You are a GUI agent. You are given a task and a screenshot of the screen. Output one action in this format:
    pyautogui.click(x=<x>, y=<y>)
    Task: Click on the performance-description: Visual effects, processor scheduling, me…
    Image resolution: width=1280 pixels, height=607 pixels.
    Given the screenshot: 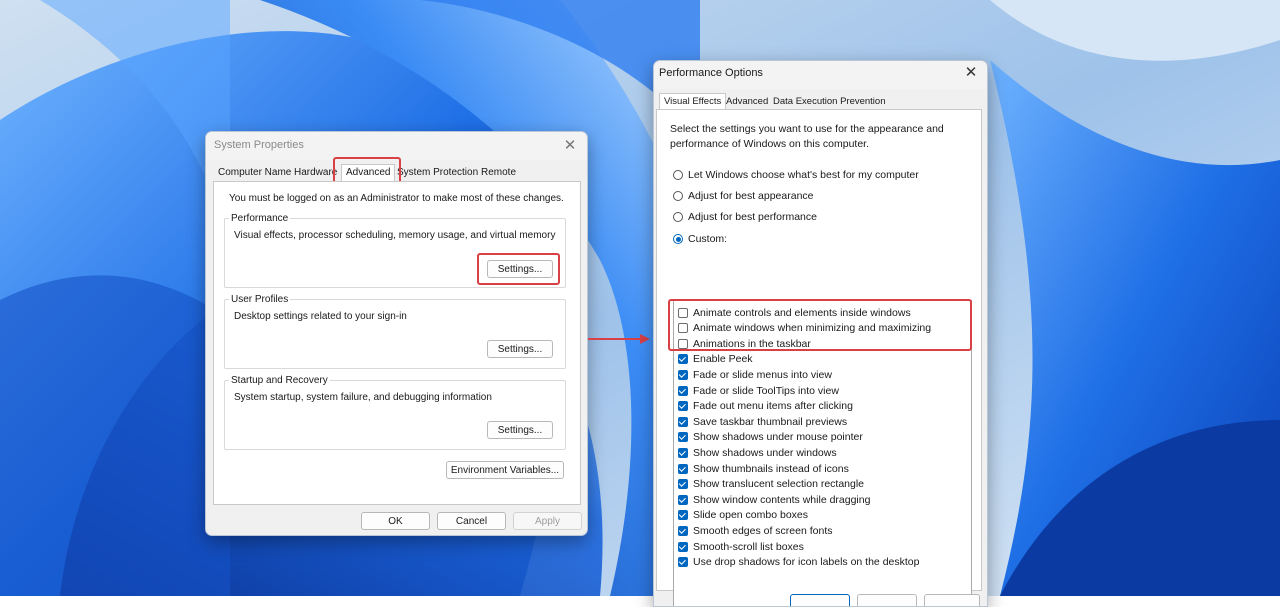 What is the action you would take?
    pyautogui.click(x=395, y=235)
    